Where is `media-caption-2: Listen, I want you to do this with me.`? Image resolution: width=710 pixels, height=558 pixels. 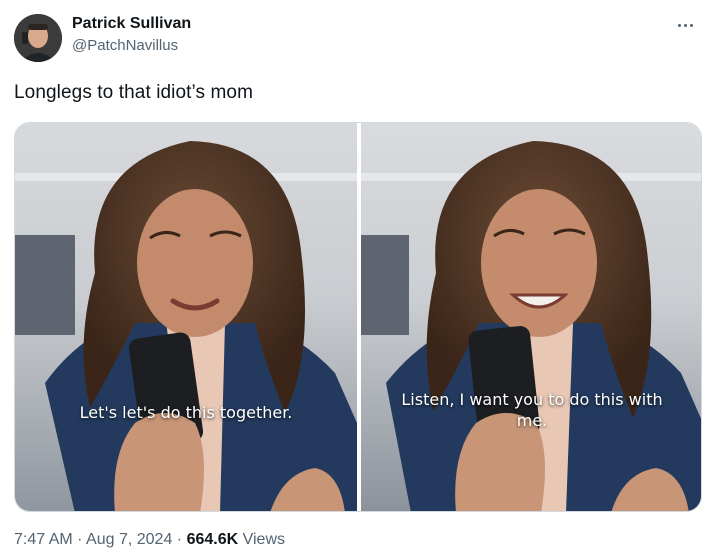
media-caption-2: Listen, I want you to do this with me. is located at coordinates (532, 410).